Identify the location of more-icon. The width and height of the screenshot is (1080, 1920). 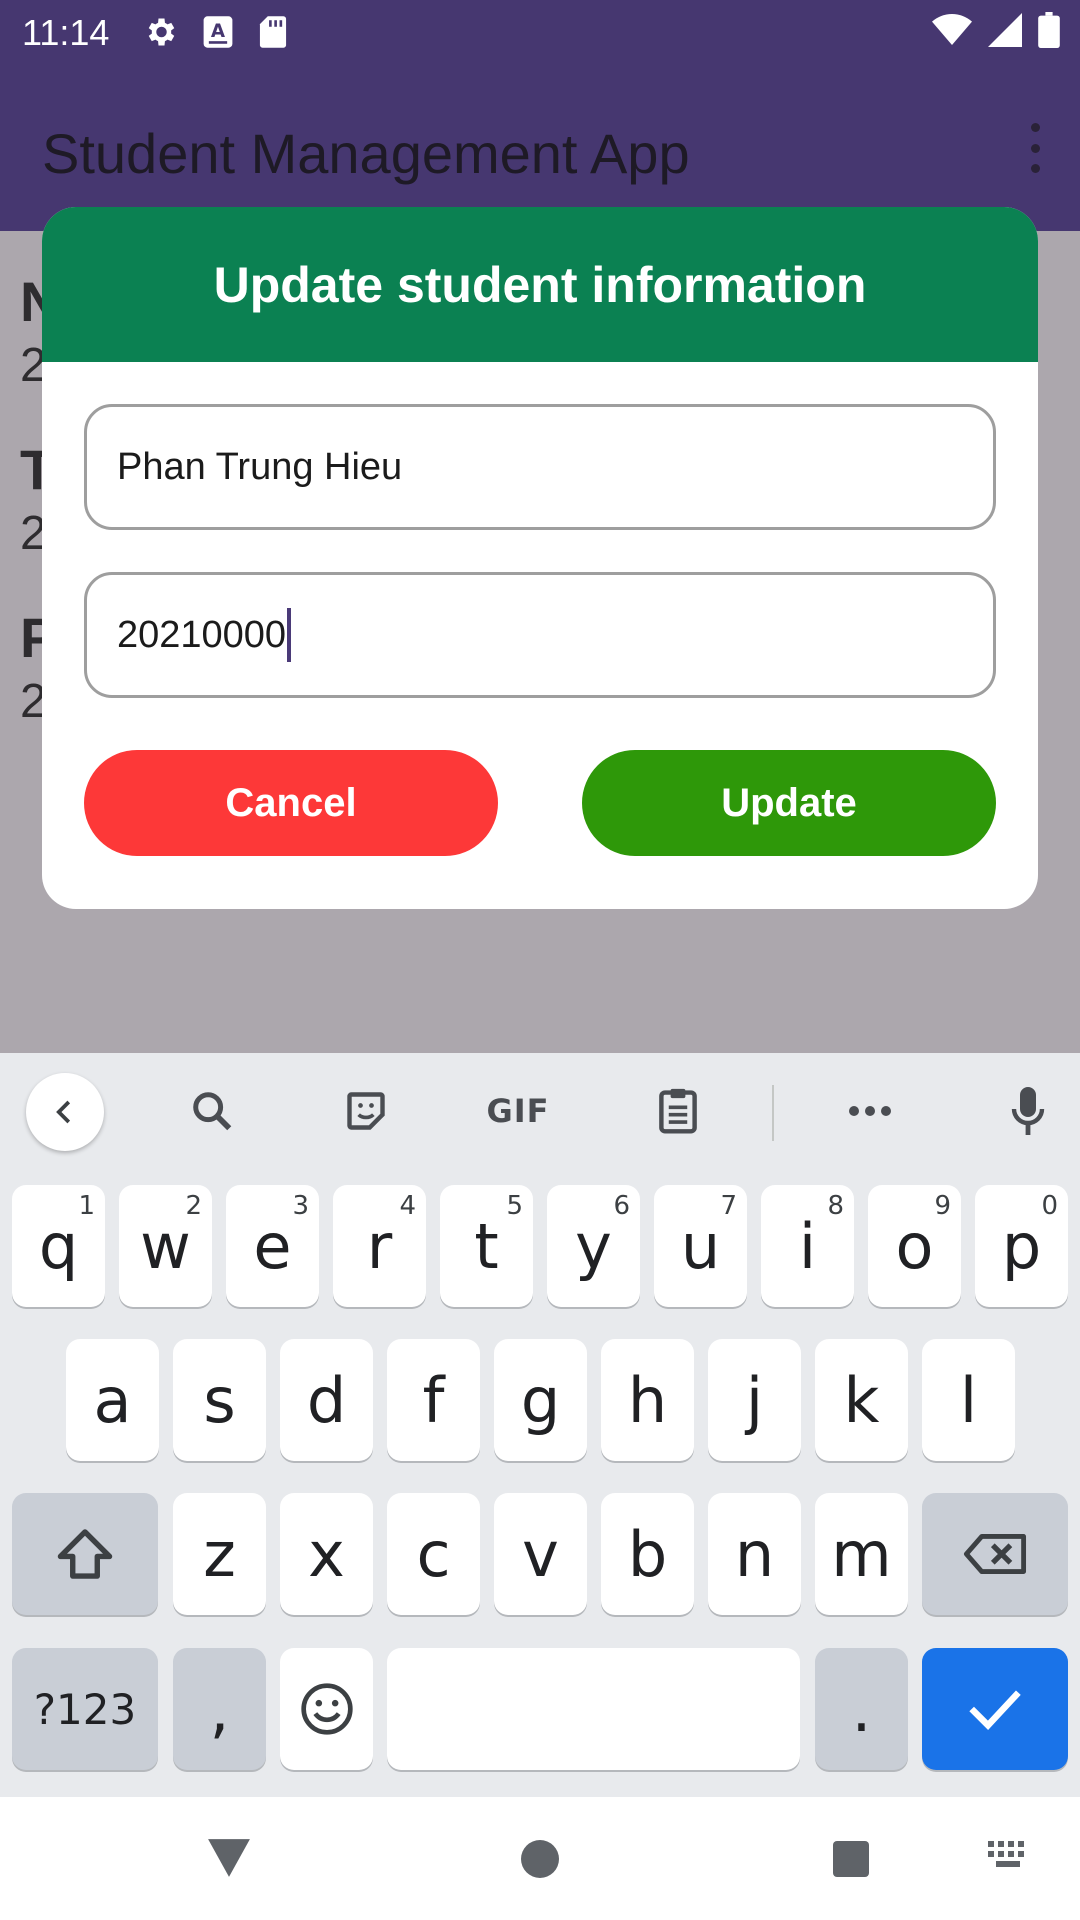
(870, 1111).